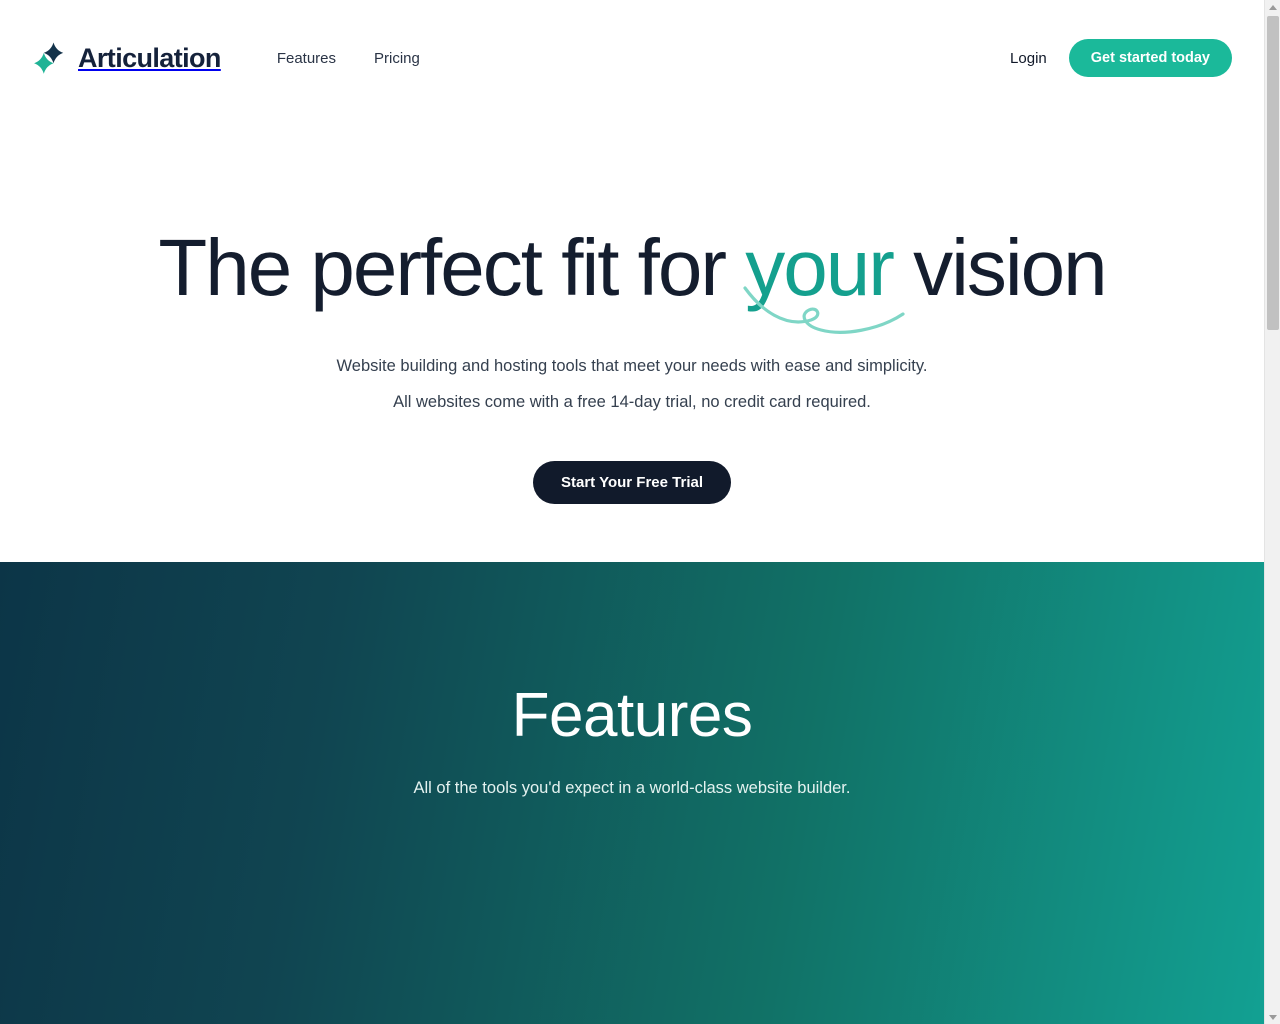 Image resolution: width=1280 pixels, height=1024 pixels. I want to click on header-actions: Login Get started today, so click(1121, 58).